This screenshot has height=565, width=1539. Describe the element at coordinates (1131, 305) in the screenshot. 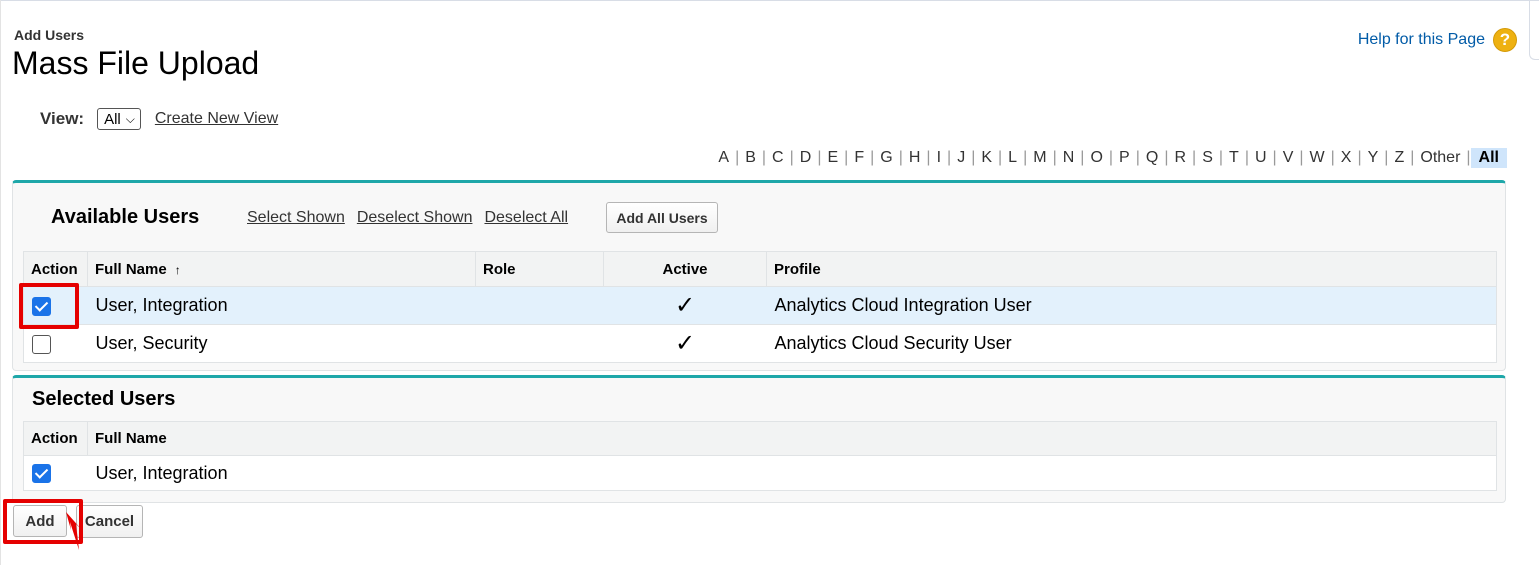

I see `row-profile: Analytics Cloud Integration User` at that location.